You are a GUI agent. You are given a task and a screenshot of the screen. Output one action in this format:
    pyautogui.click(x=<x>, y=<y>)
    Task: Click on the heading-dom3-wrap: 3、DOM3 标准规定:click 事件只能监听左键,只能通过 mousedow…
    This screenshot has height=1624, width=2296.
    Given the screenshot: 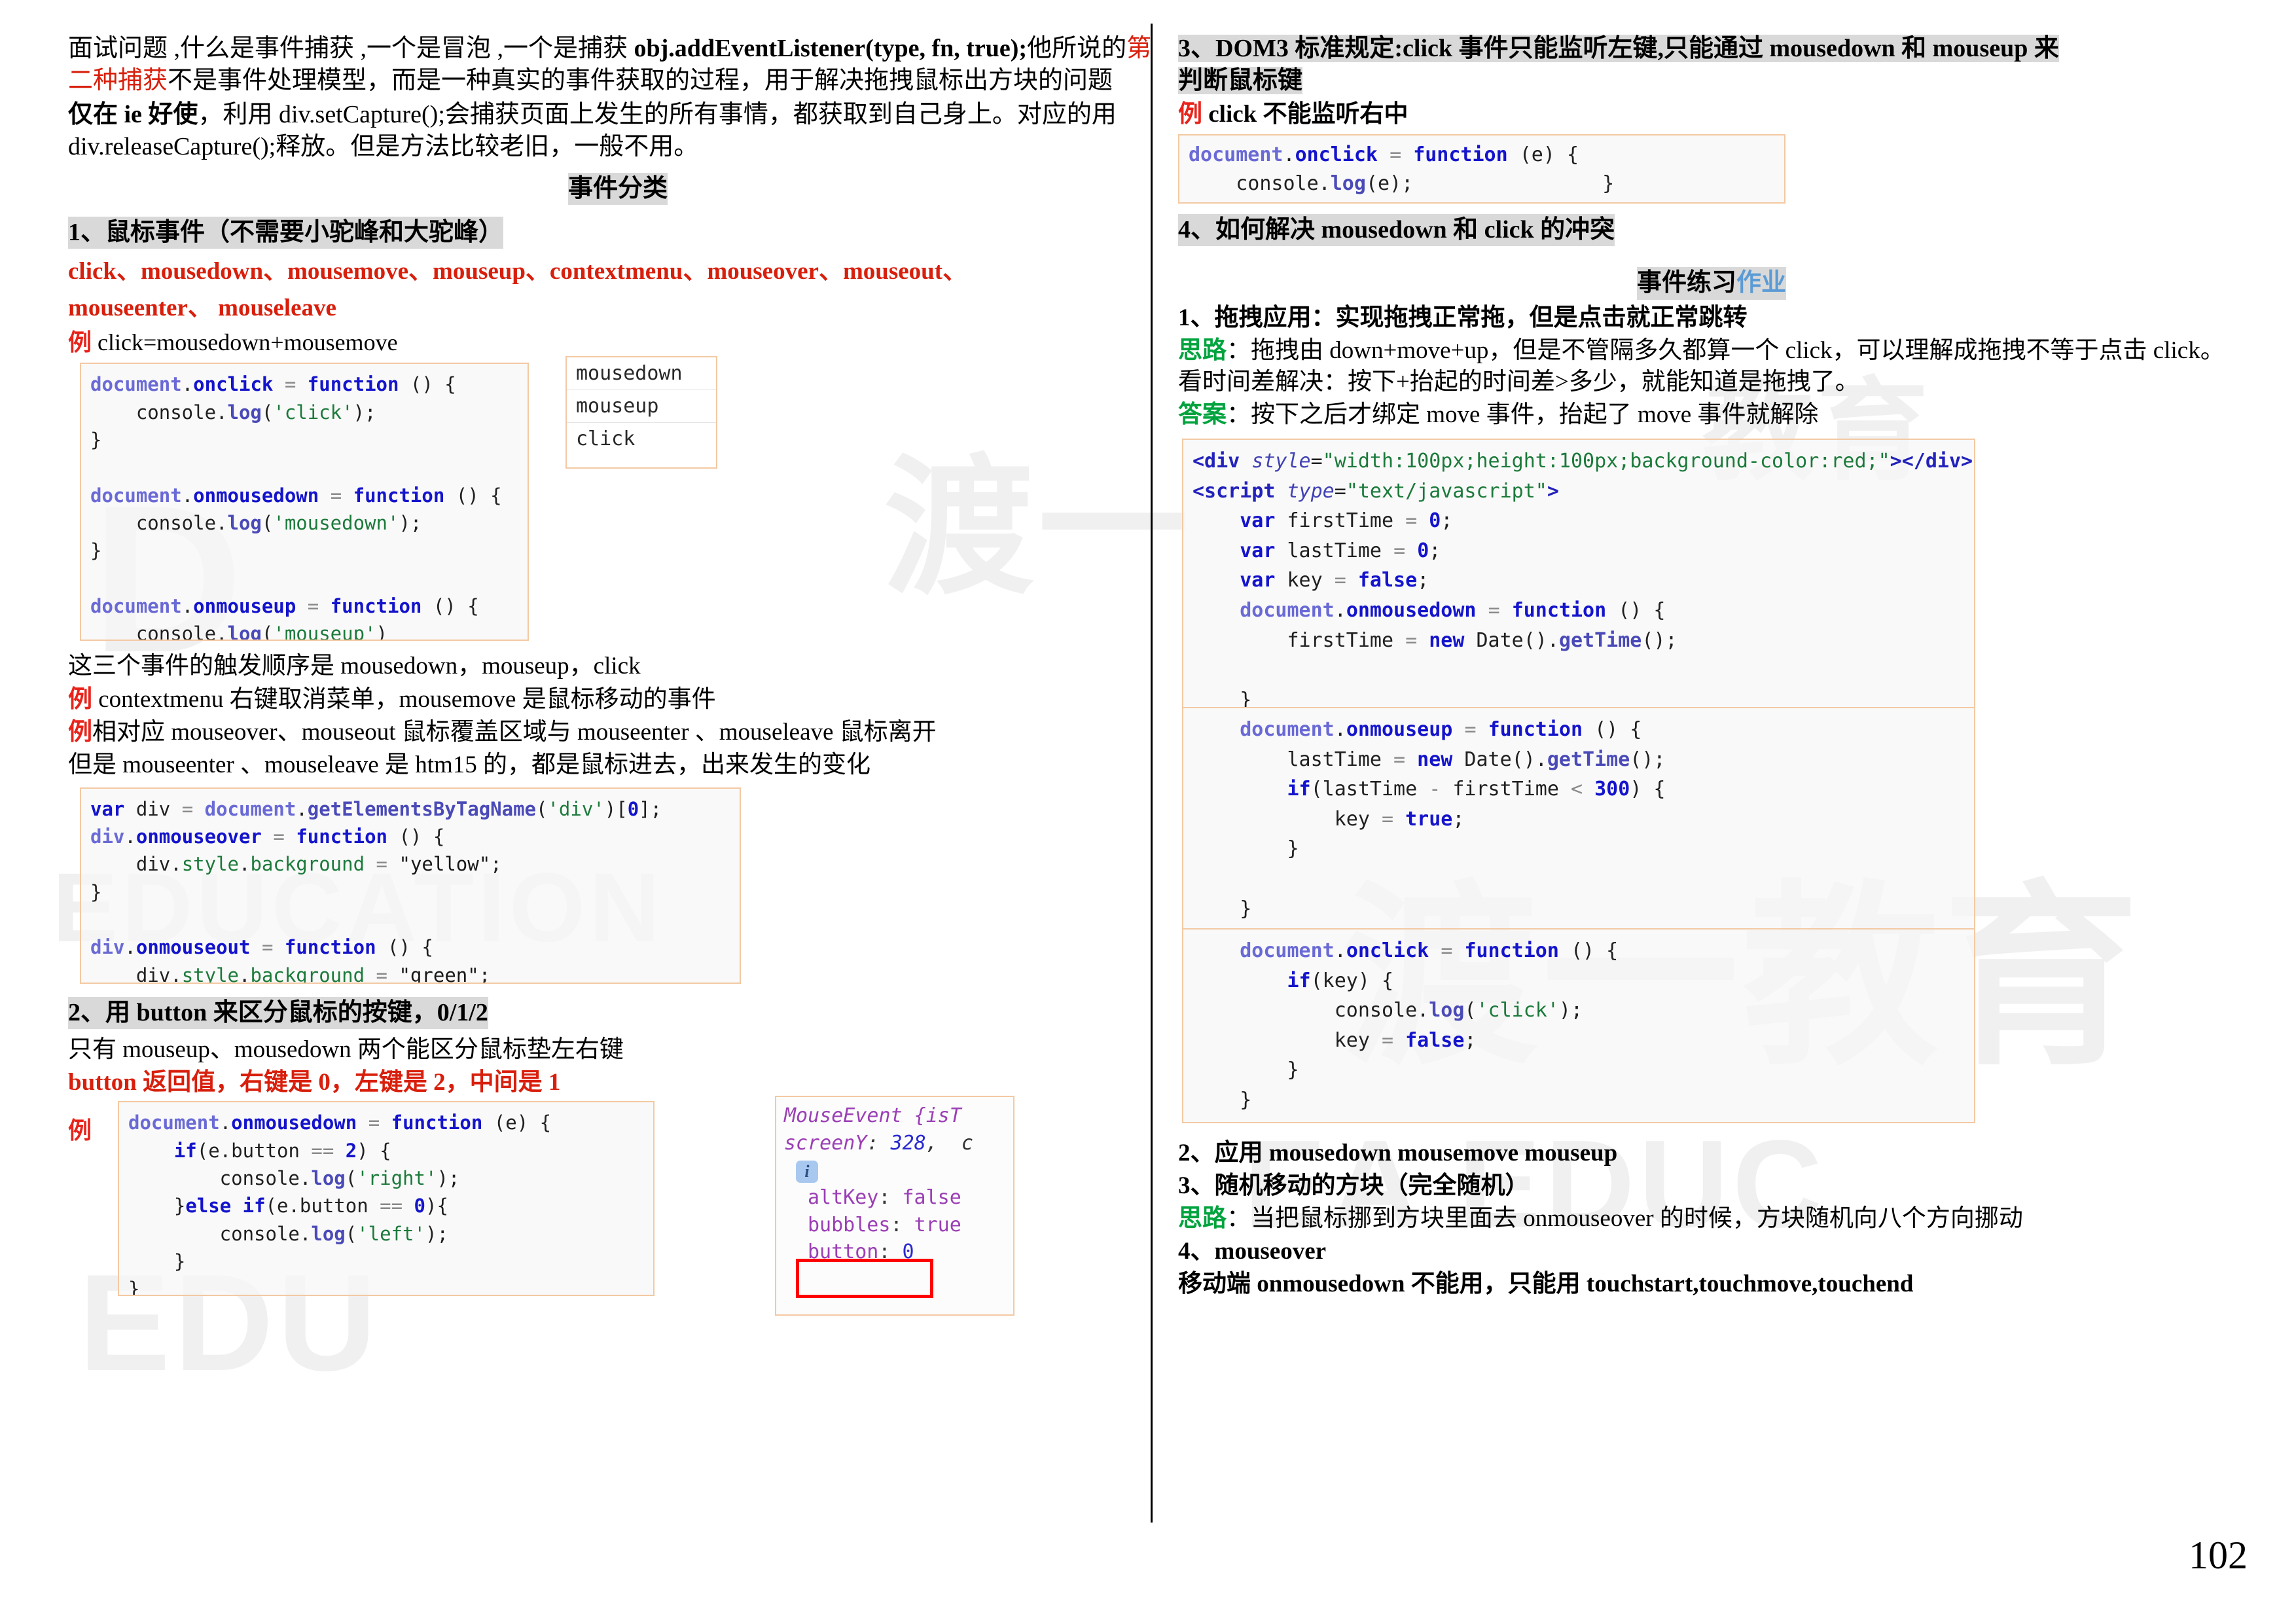 What is the action you would take?
    pyautogui.click(x=1711, y=65)
    